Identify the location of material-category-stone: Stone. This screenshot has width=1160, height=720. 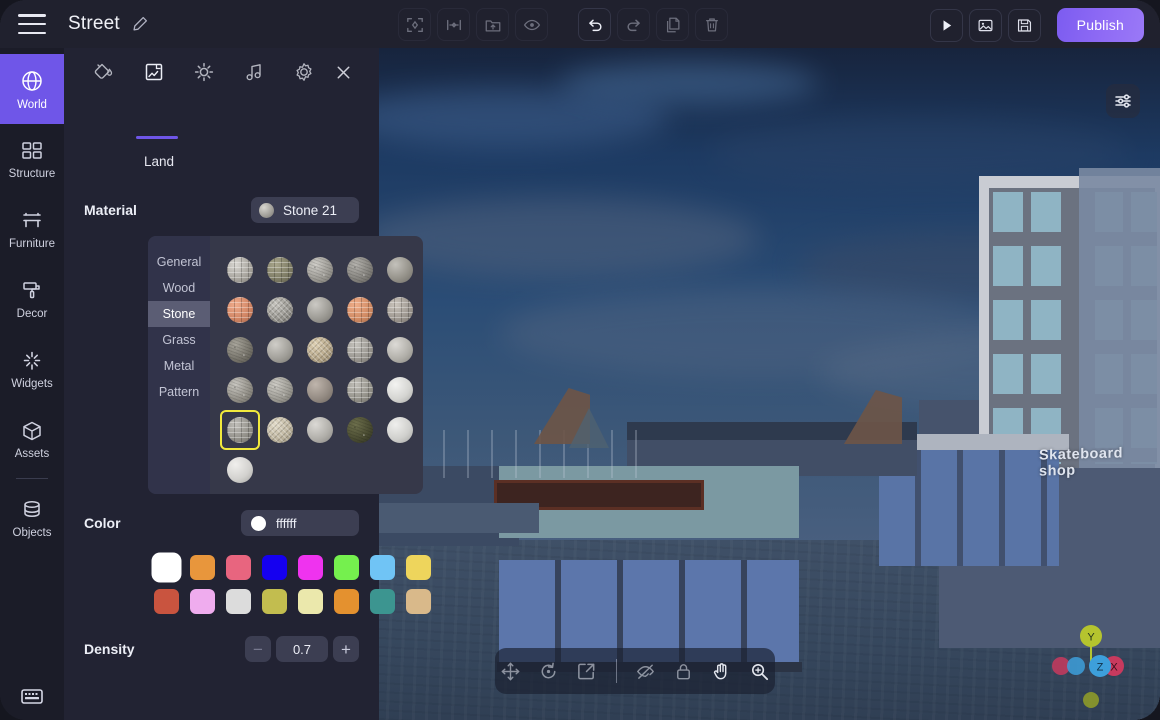
(179, 314).